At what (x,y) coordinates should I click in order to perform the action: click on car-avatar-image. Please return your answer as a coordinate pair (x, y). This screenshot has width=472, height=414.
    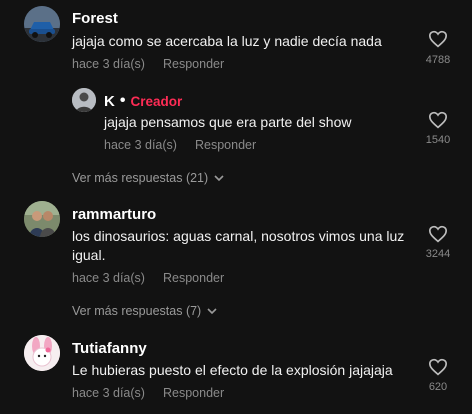
    Looking at the image, I should click on (42, 24).